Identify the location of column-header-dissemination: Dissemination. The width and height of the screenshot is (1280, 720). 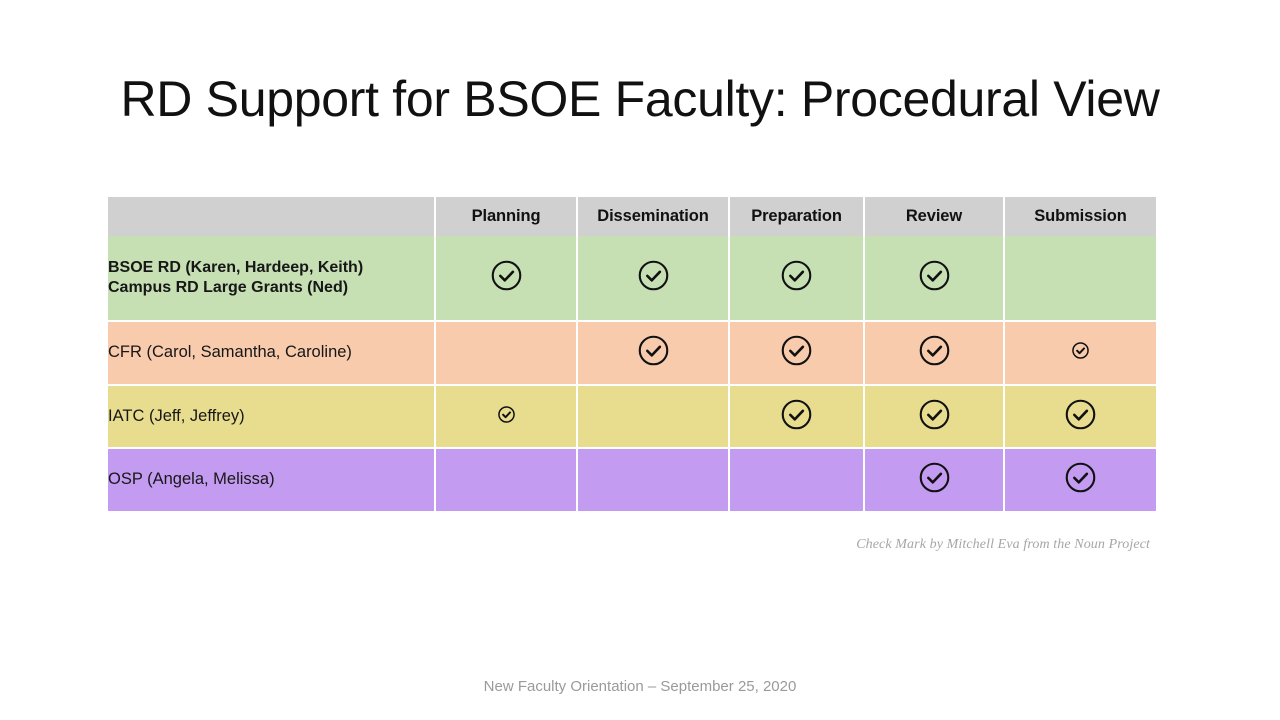
(654, 216).